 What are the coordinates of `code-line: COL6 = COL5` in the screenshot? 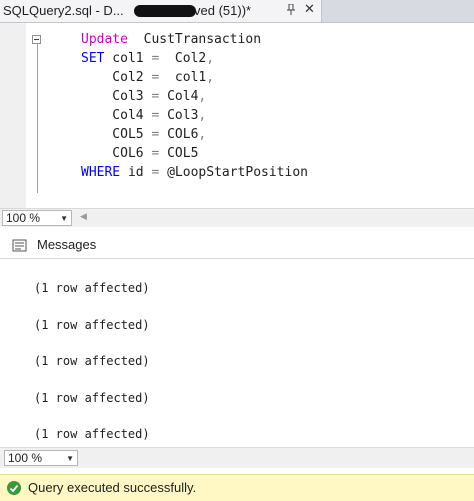 It's located at (139, 154).